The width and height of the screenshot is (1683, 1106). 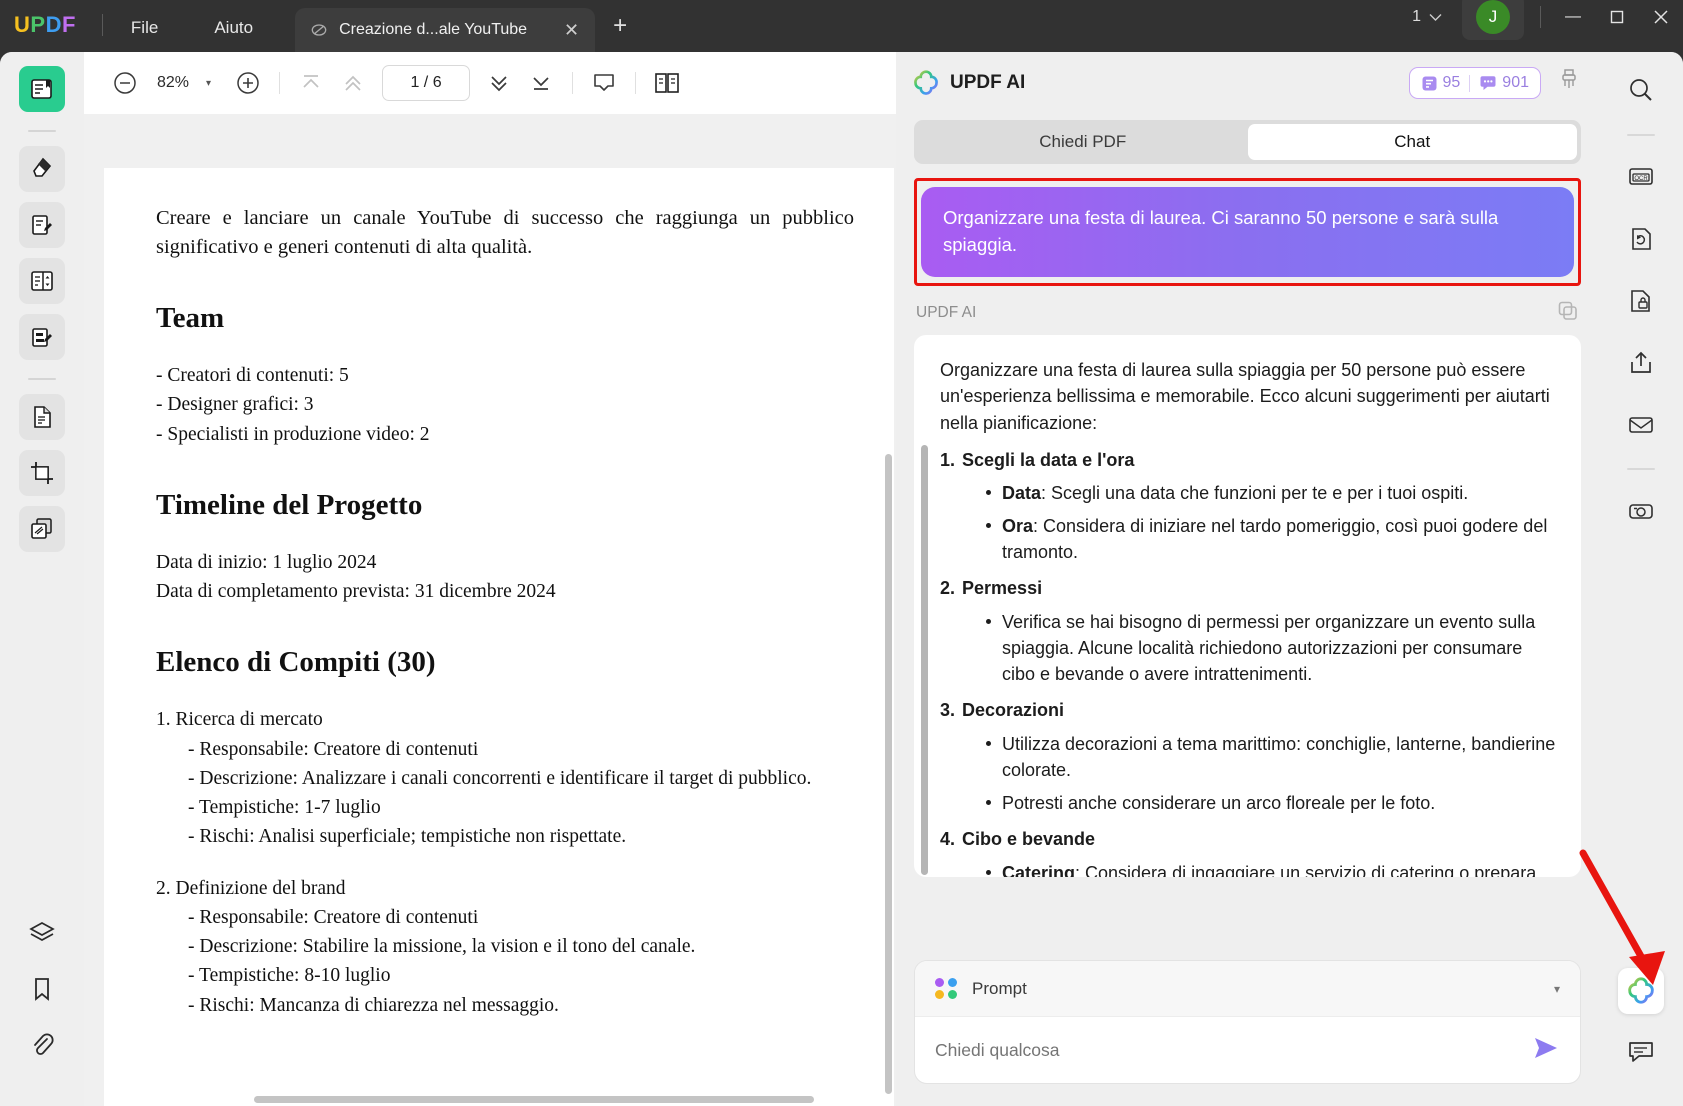 I want to click on ai-item-2-number: 2., so click(x=948, y=588).